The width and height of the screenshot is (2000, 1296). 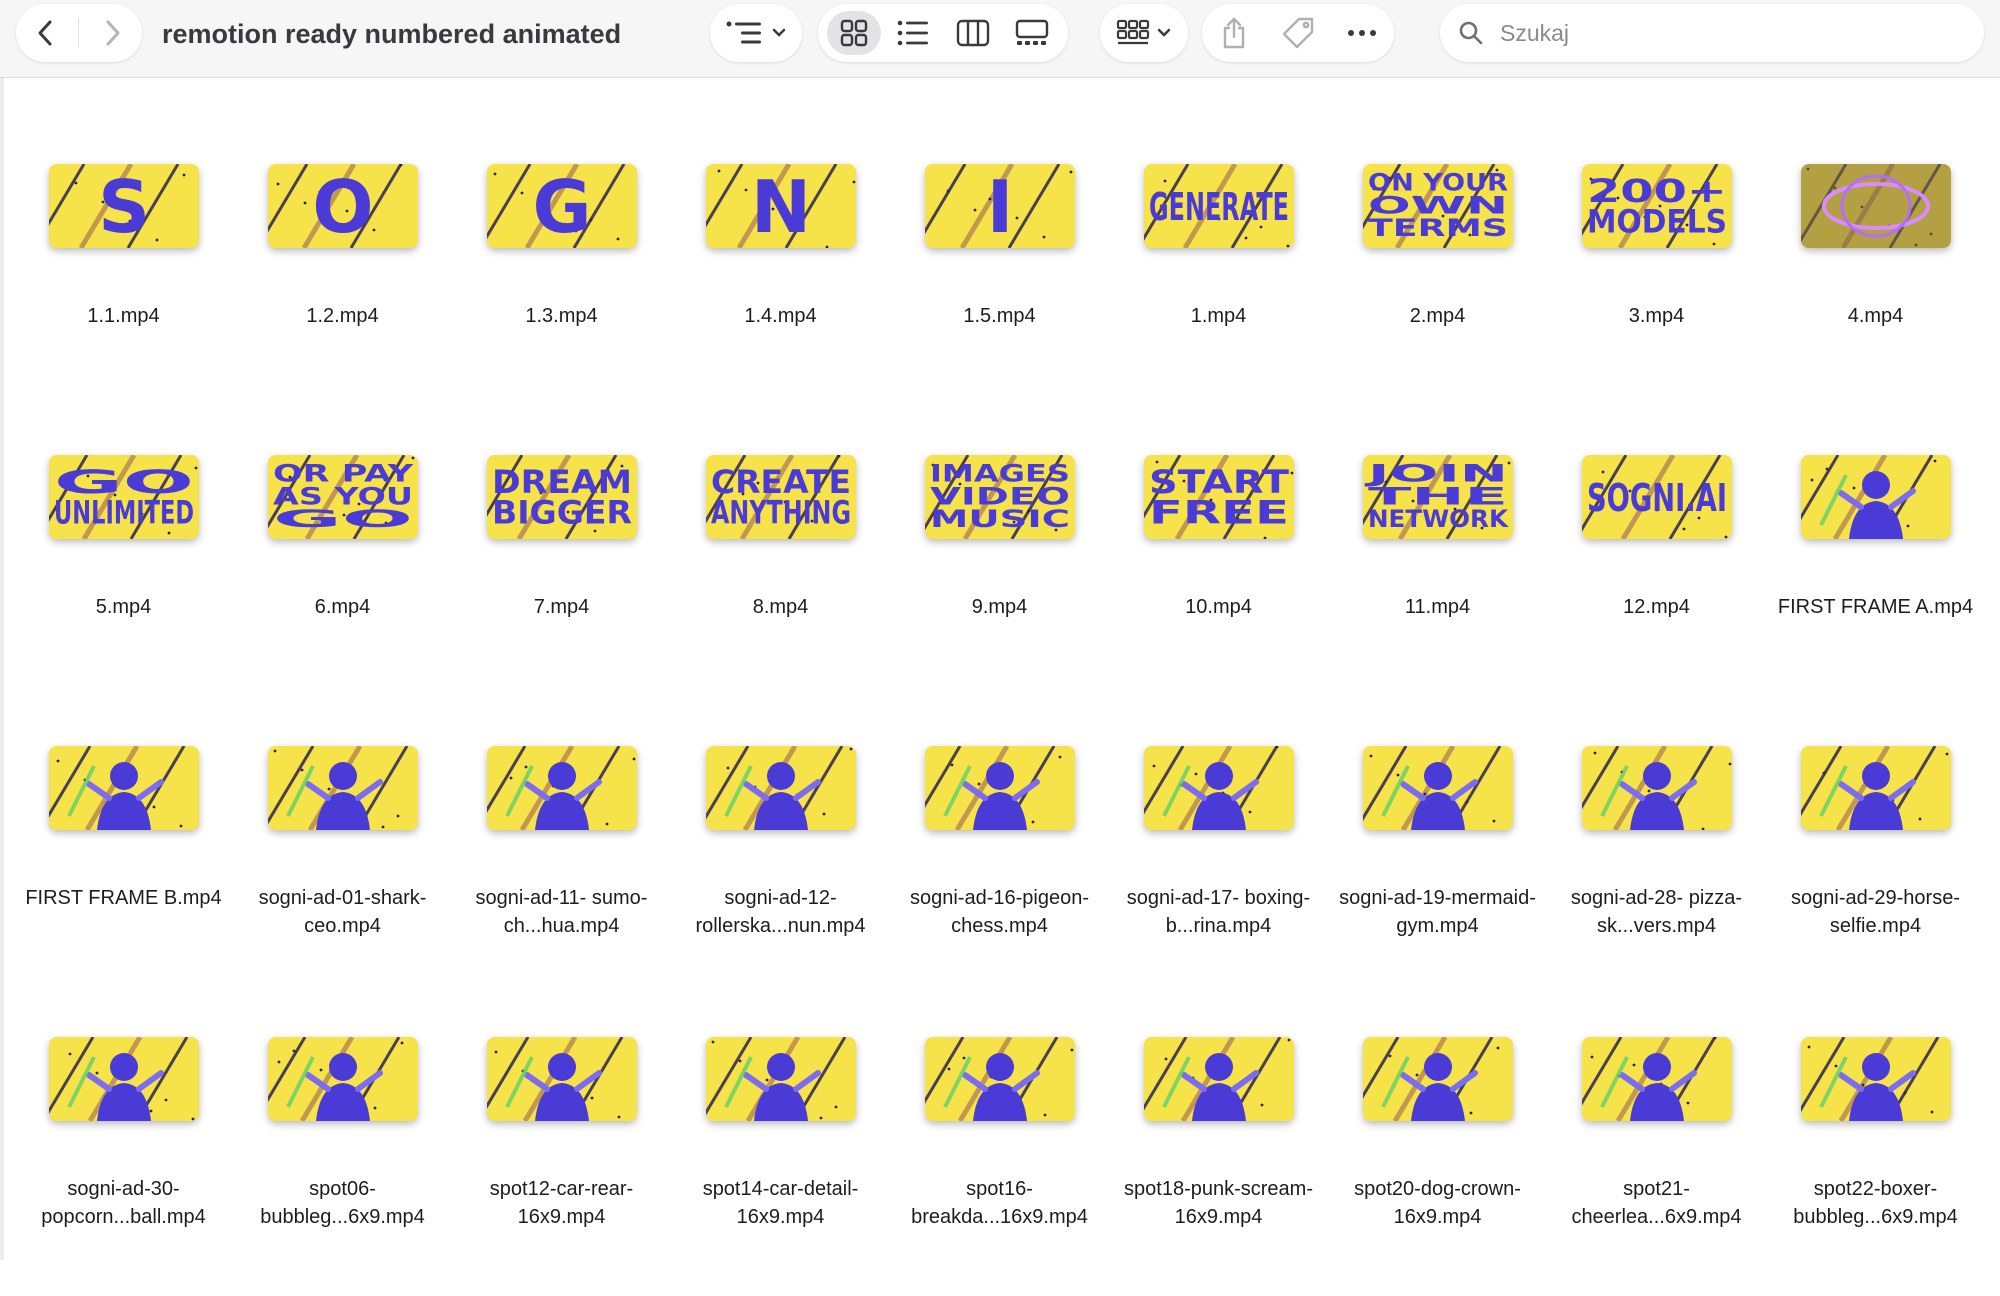 I want to click on video-thumbnail: ON YOUR OWN TERMS, so click(x=1437, y=206).